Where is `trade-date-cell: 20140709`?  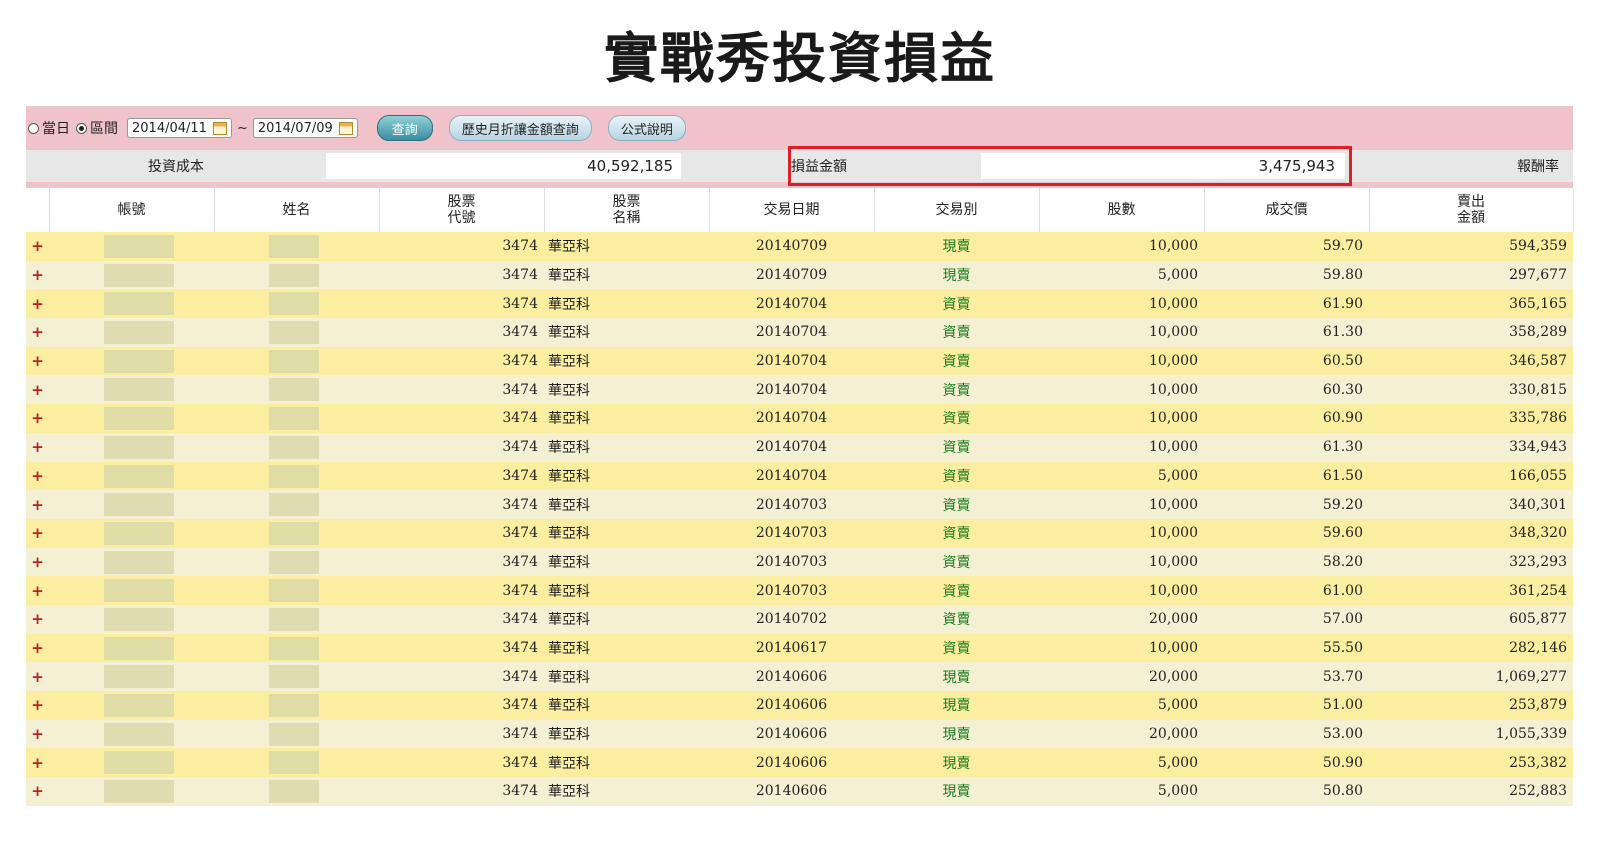
trade-date-cell: 20140709 is located at coordinates (791, 275).